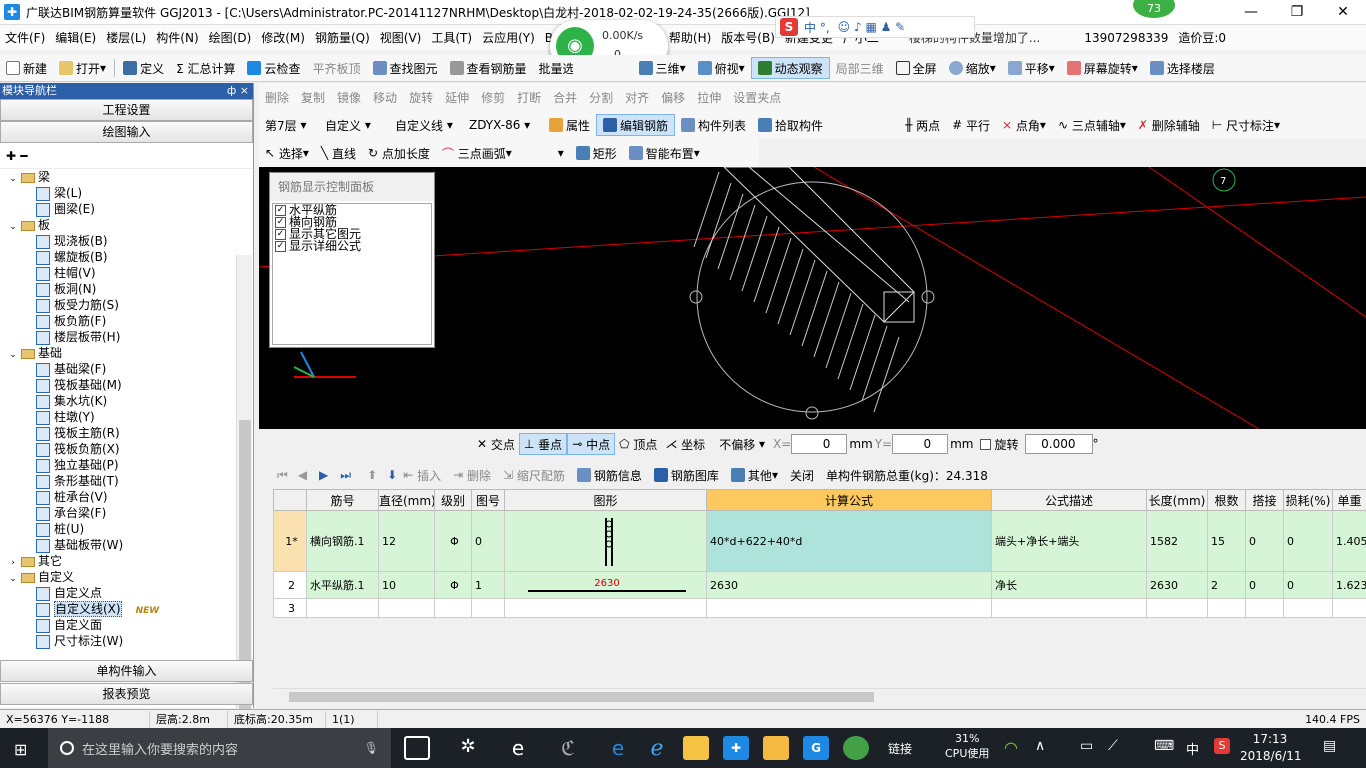 This screenshot has width=1366, height=768. Describe the element at coordinates (354, 125) in the screenshot. I see `type-select: 自定义 ▾` at that location.